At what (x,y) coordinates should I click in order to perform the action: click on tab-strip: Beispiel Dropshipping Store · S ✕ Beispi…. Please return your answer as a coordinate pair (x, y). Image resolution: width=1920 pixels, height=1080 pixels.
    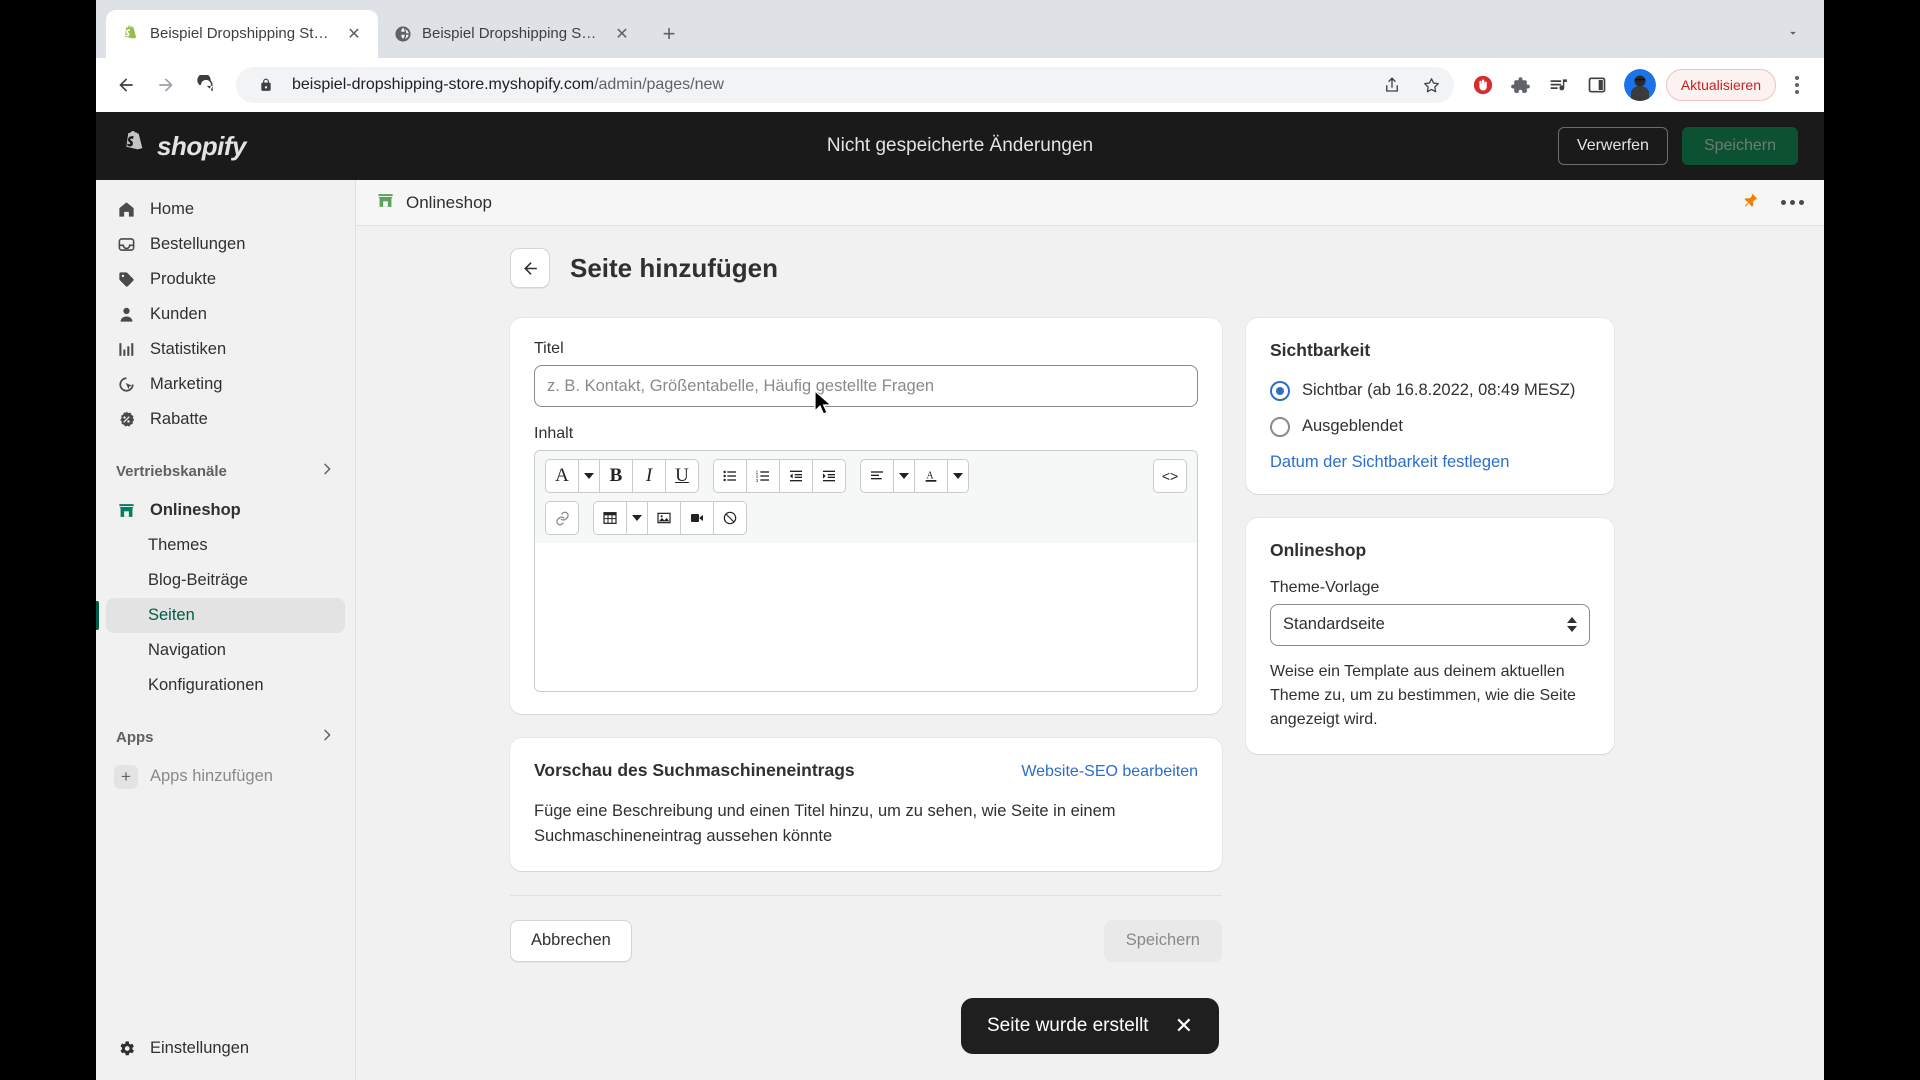
    Looking at the image, I should click on (960, 29).